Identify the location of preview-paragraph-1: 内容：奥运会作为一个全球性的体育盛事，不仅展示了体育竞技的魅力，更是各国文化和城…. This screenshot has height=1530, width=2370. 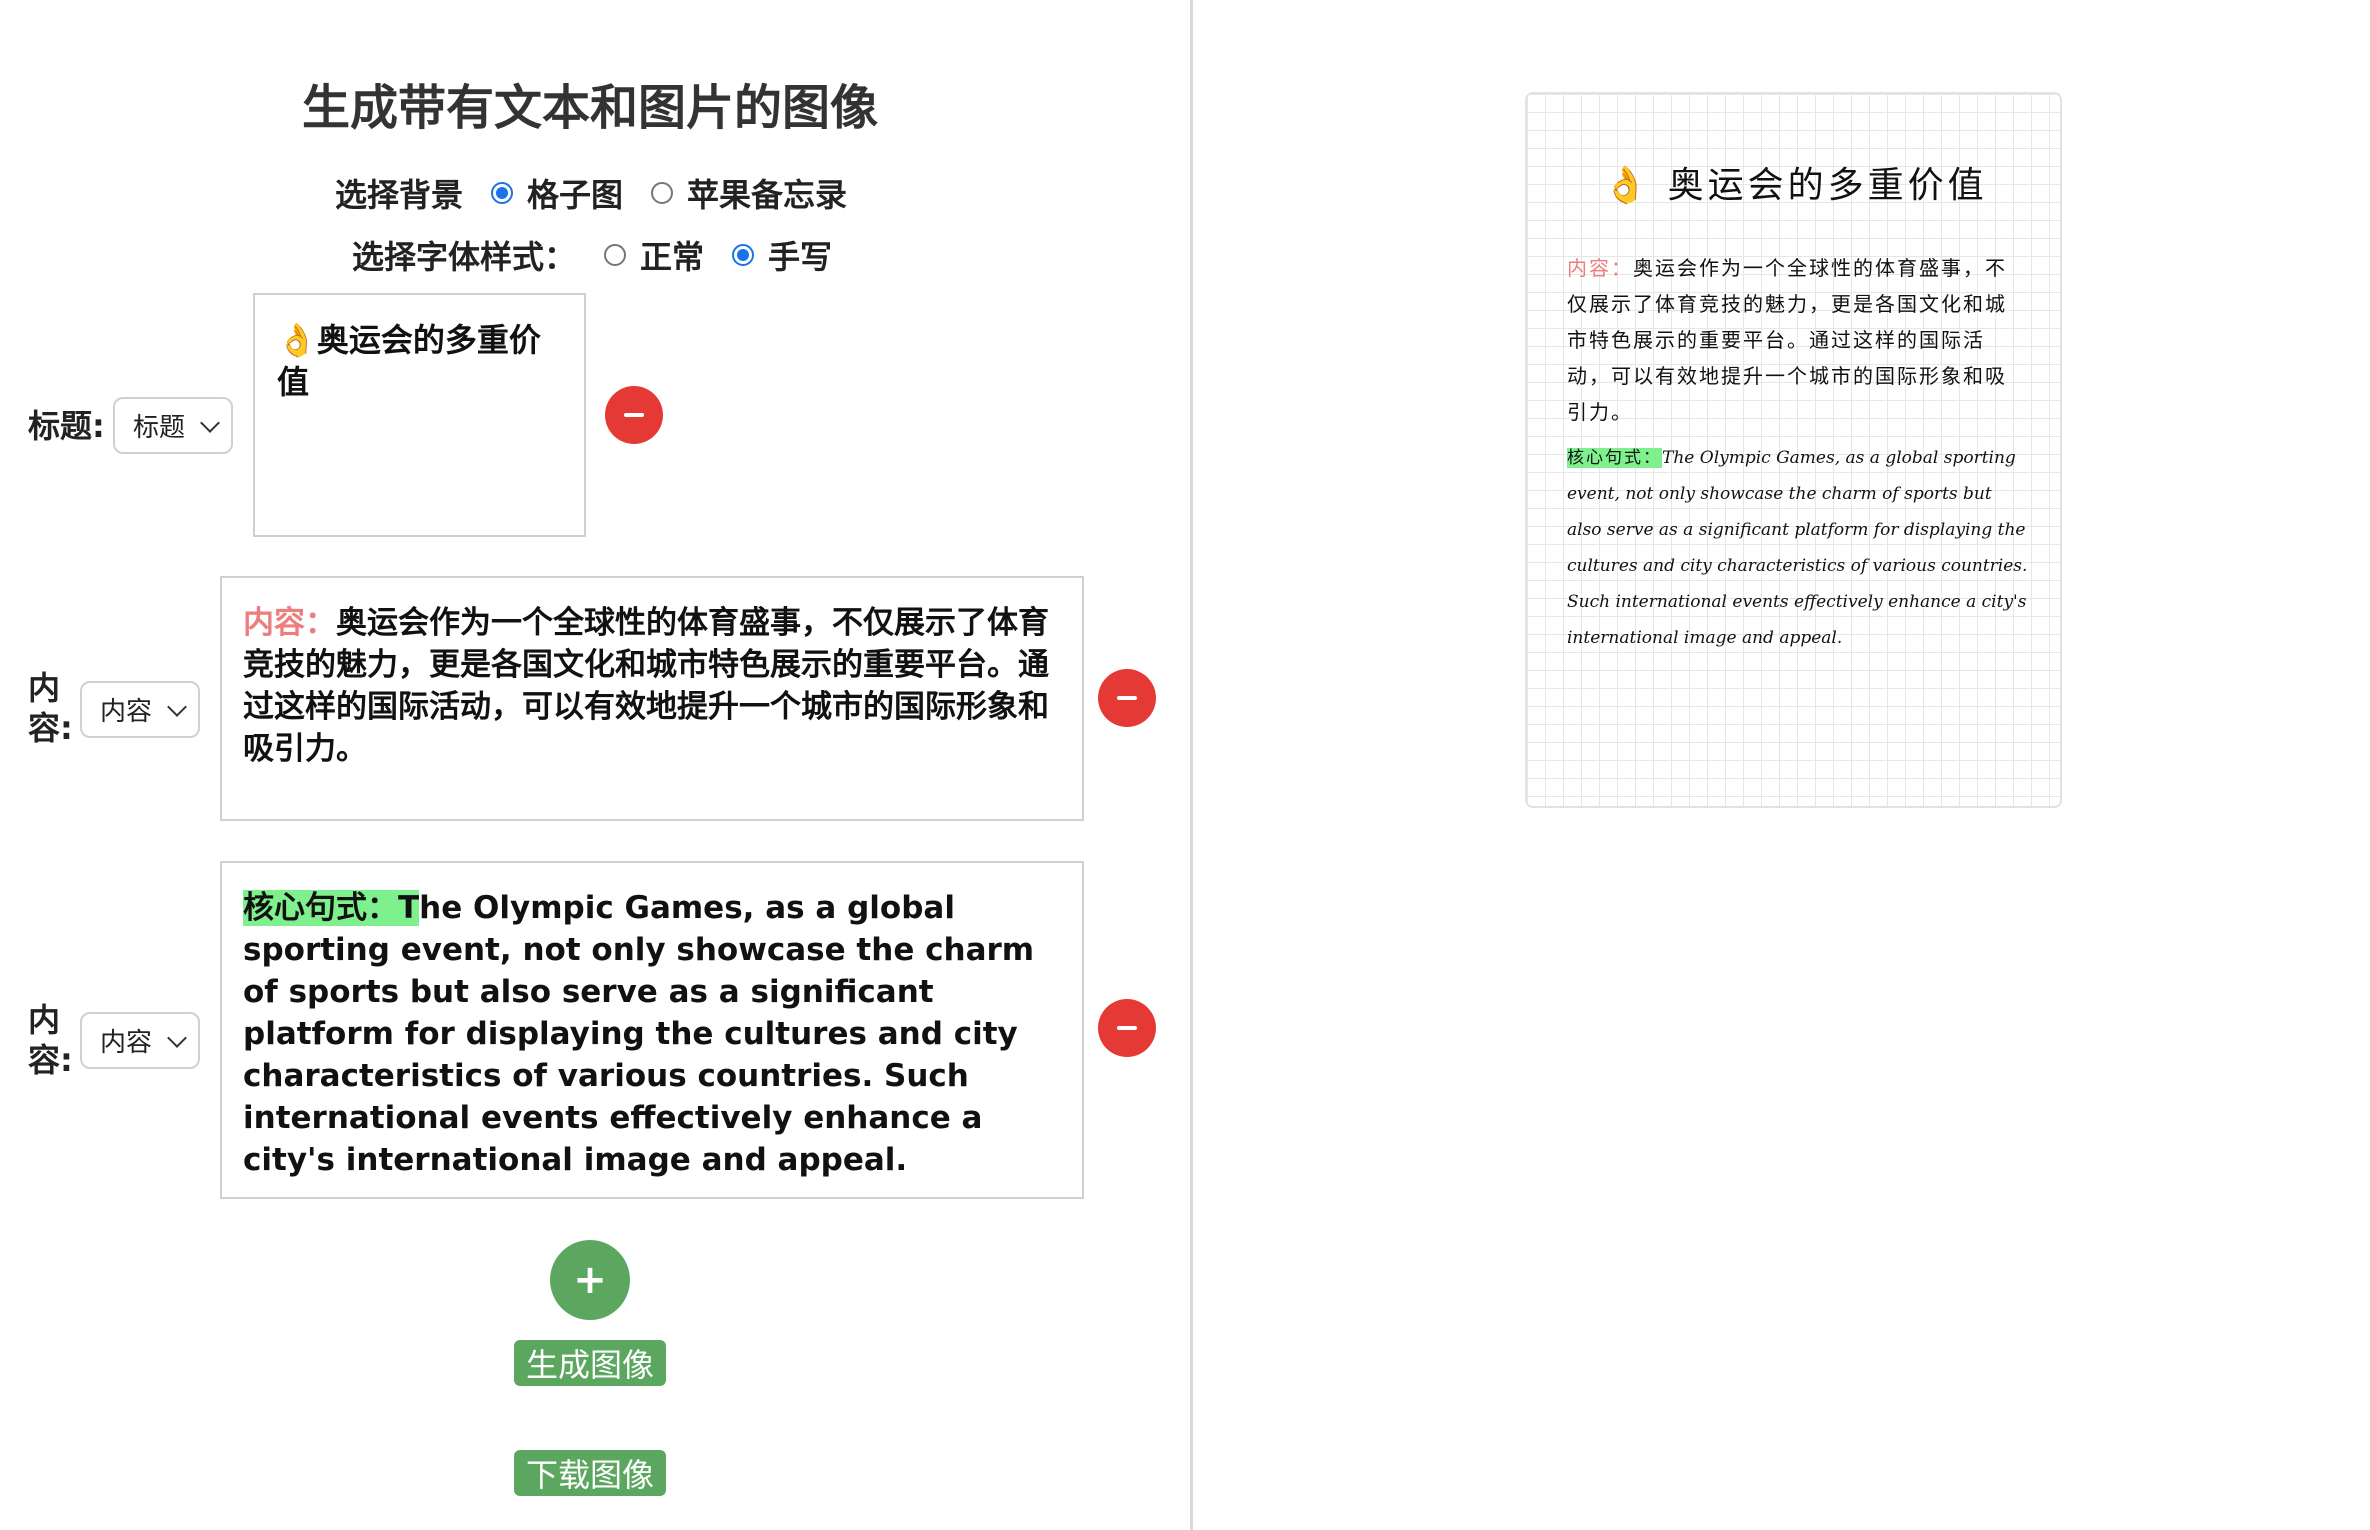
(1797, 340).